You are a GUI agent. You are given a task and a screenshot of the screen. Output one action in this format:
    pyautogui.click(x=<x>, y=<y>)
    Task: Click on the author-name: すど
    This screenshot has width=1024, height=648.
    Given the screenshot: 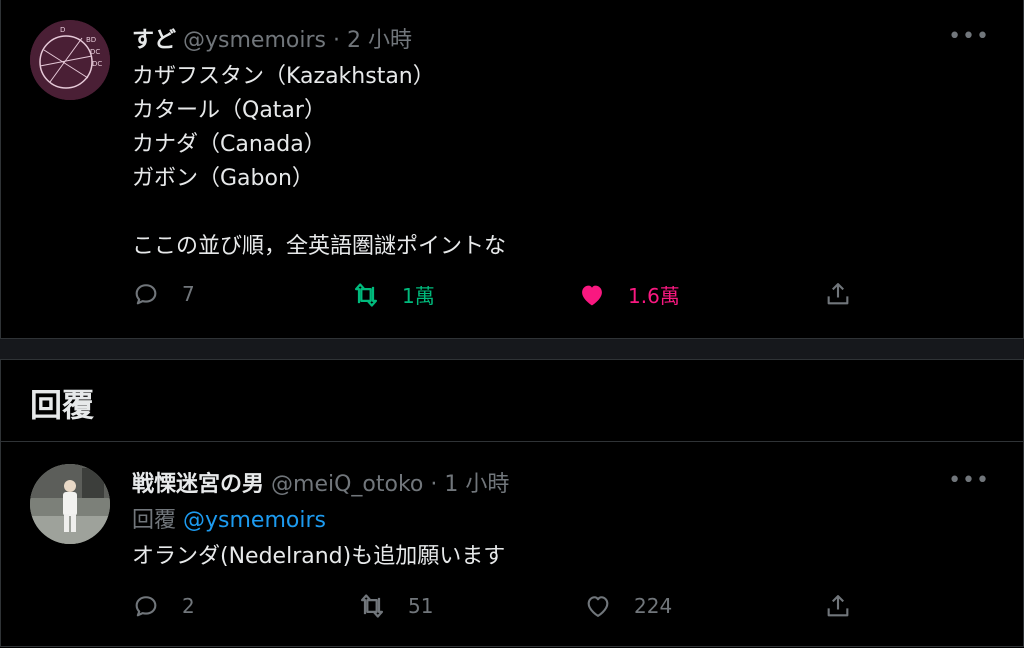 What is the action you would take?
    pyautogui.click(x=154, y=40)
    